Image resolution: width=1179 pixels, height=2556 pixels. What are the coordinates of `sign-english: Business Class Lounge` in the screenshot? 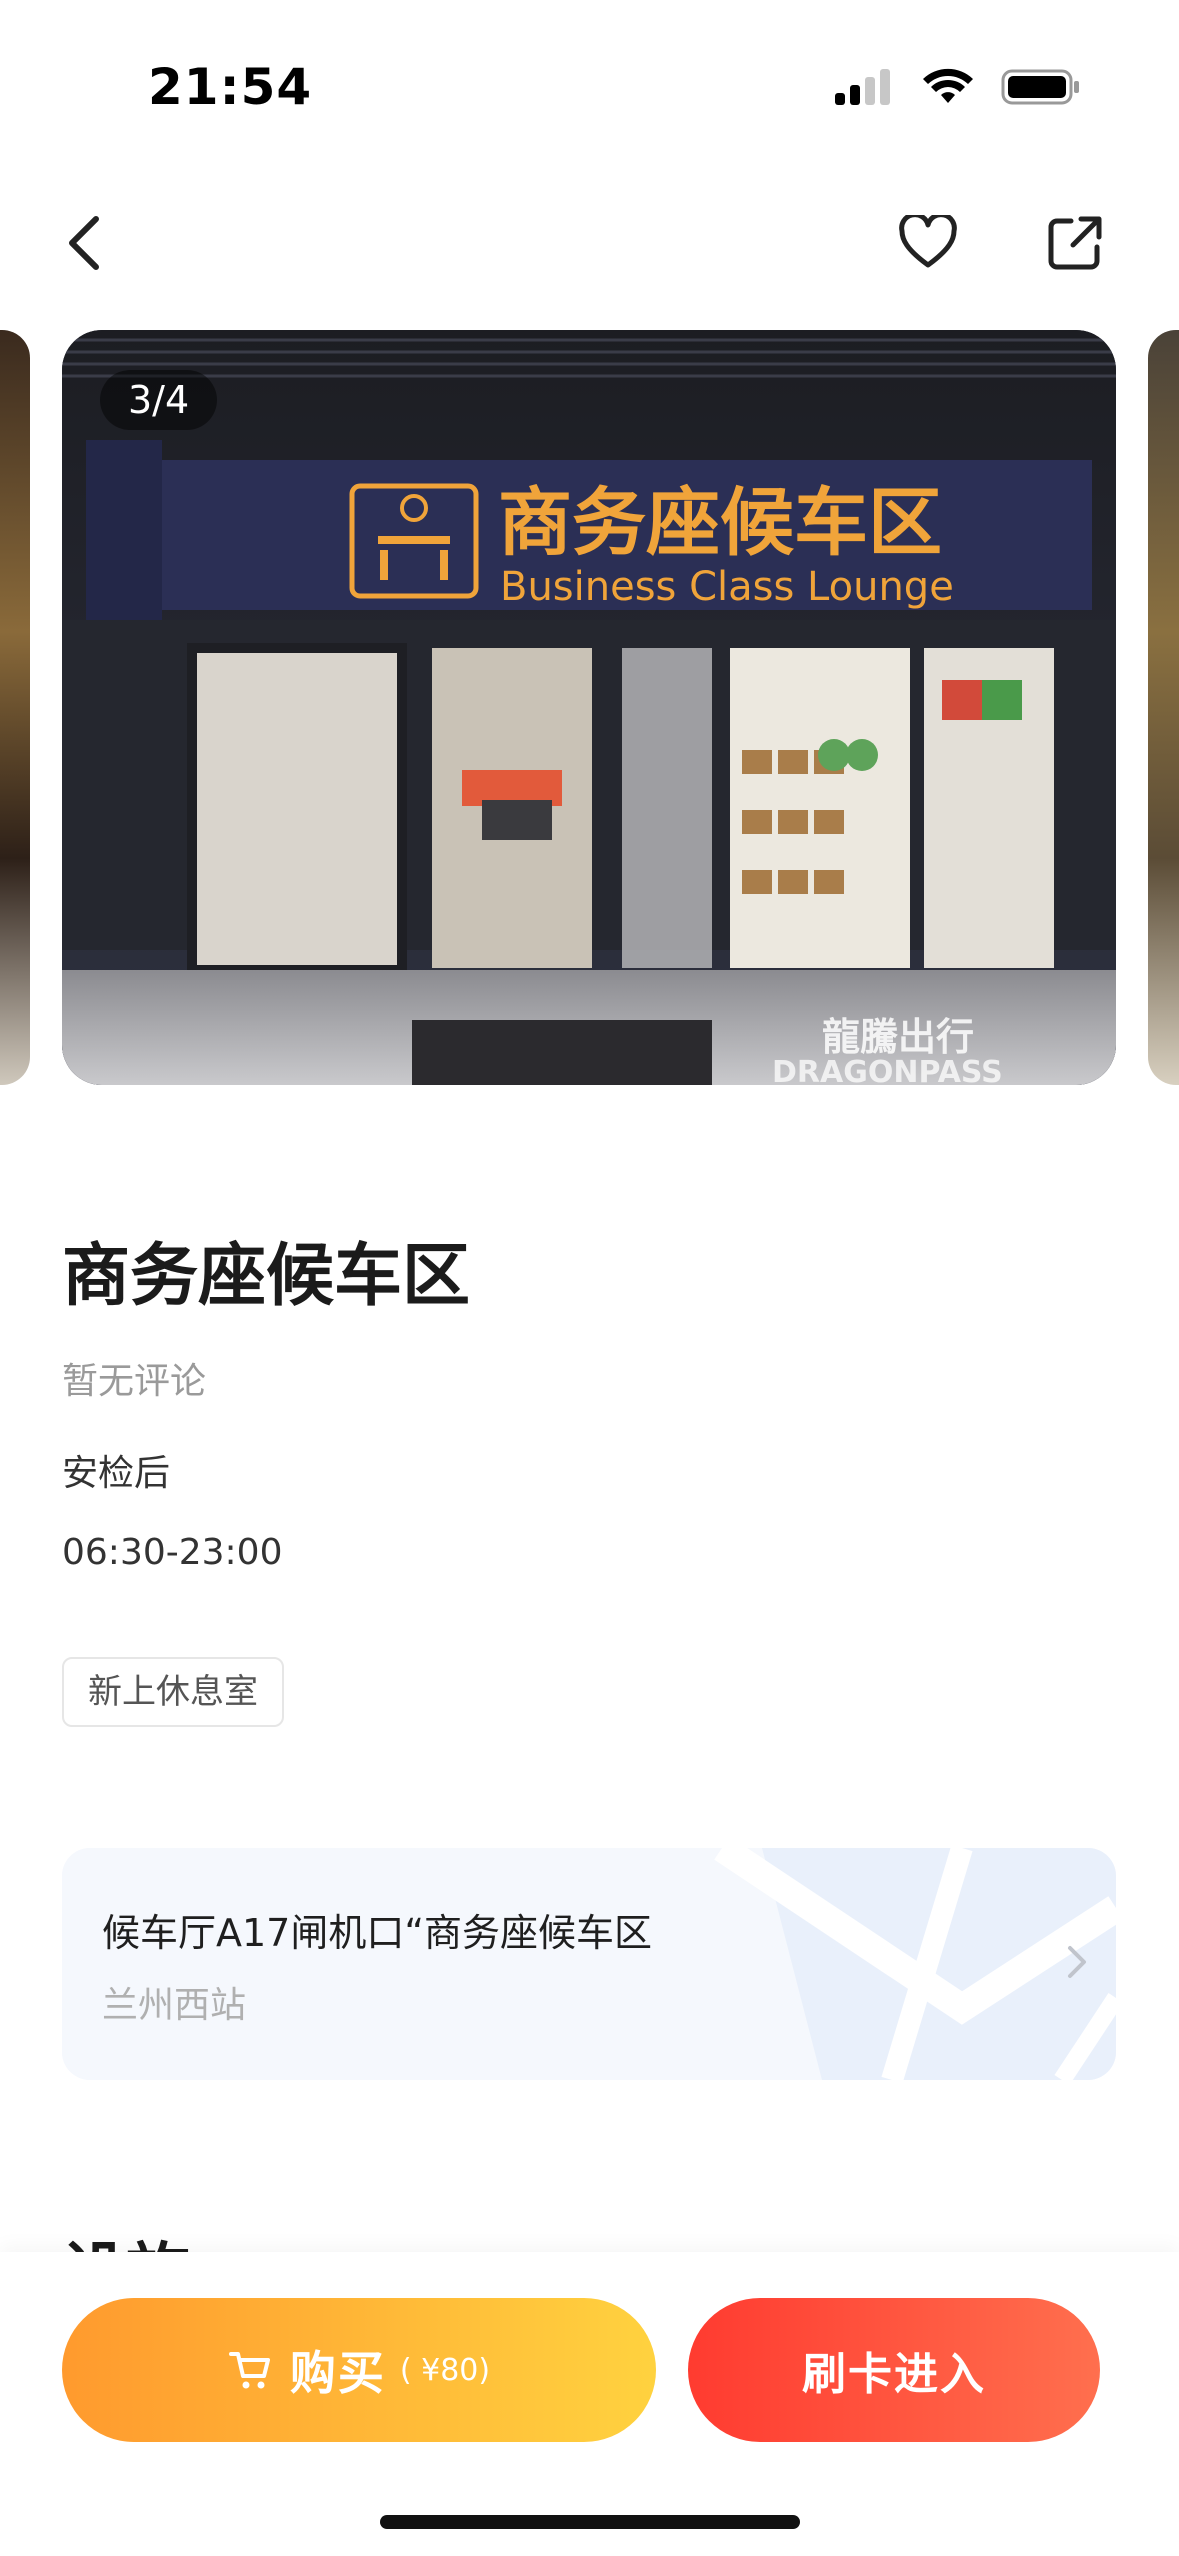 It's located at (727, 587).